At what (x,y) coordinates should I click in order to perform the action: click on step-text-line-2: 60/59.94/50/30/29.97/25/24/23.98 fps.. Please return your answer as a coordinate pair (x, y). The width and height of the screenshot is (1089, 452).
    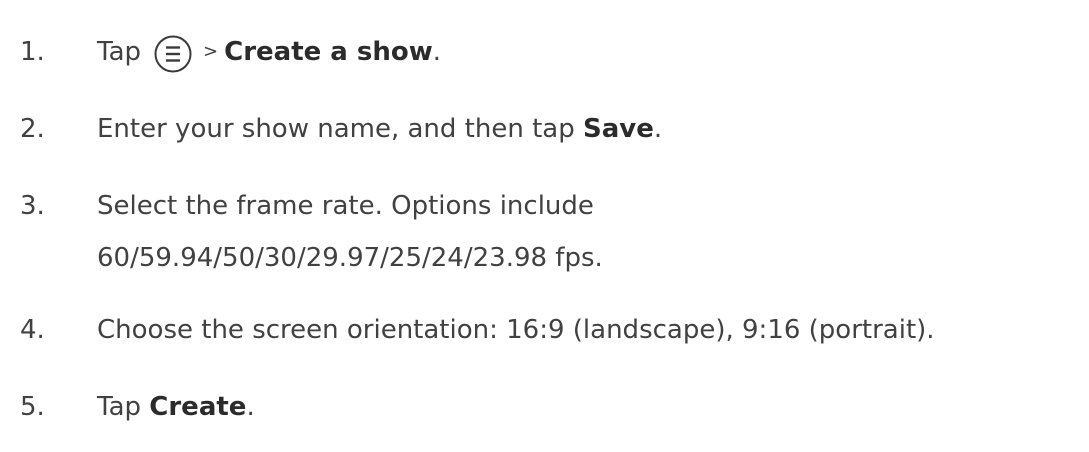
    Looking at the image, I should click on (350, 258).